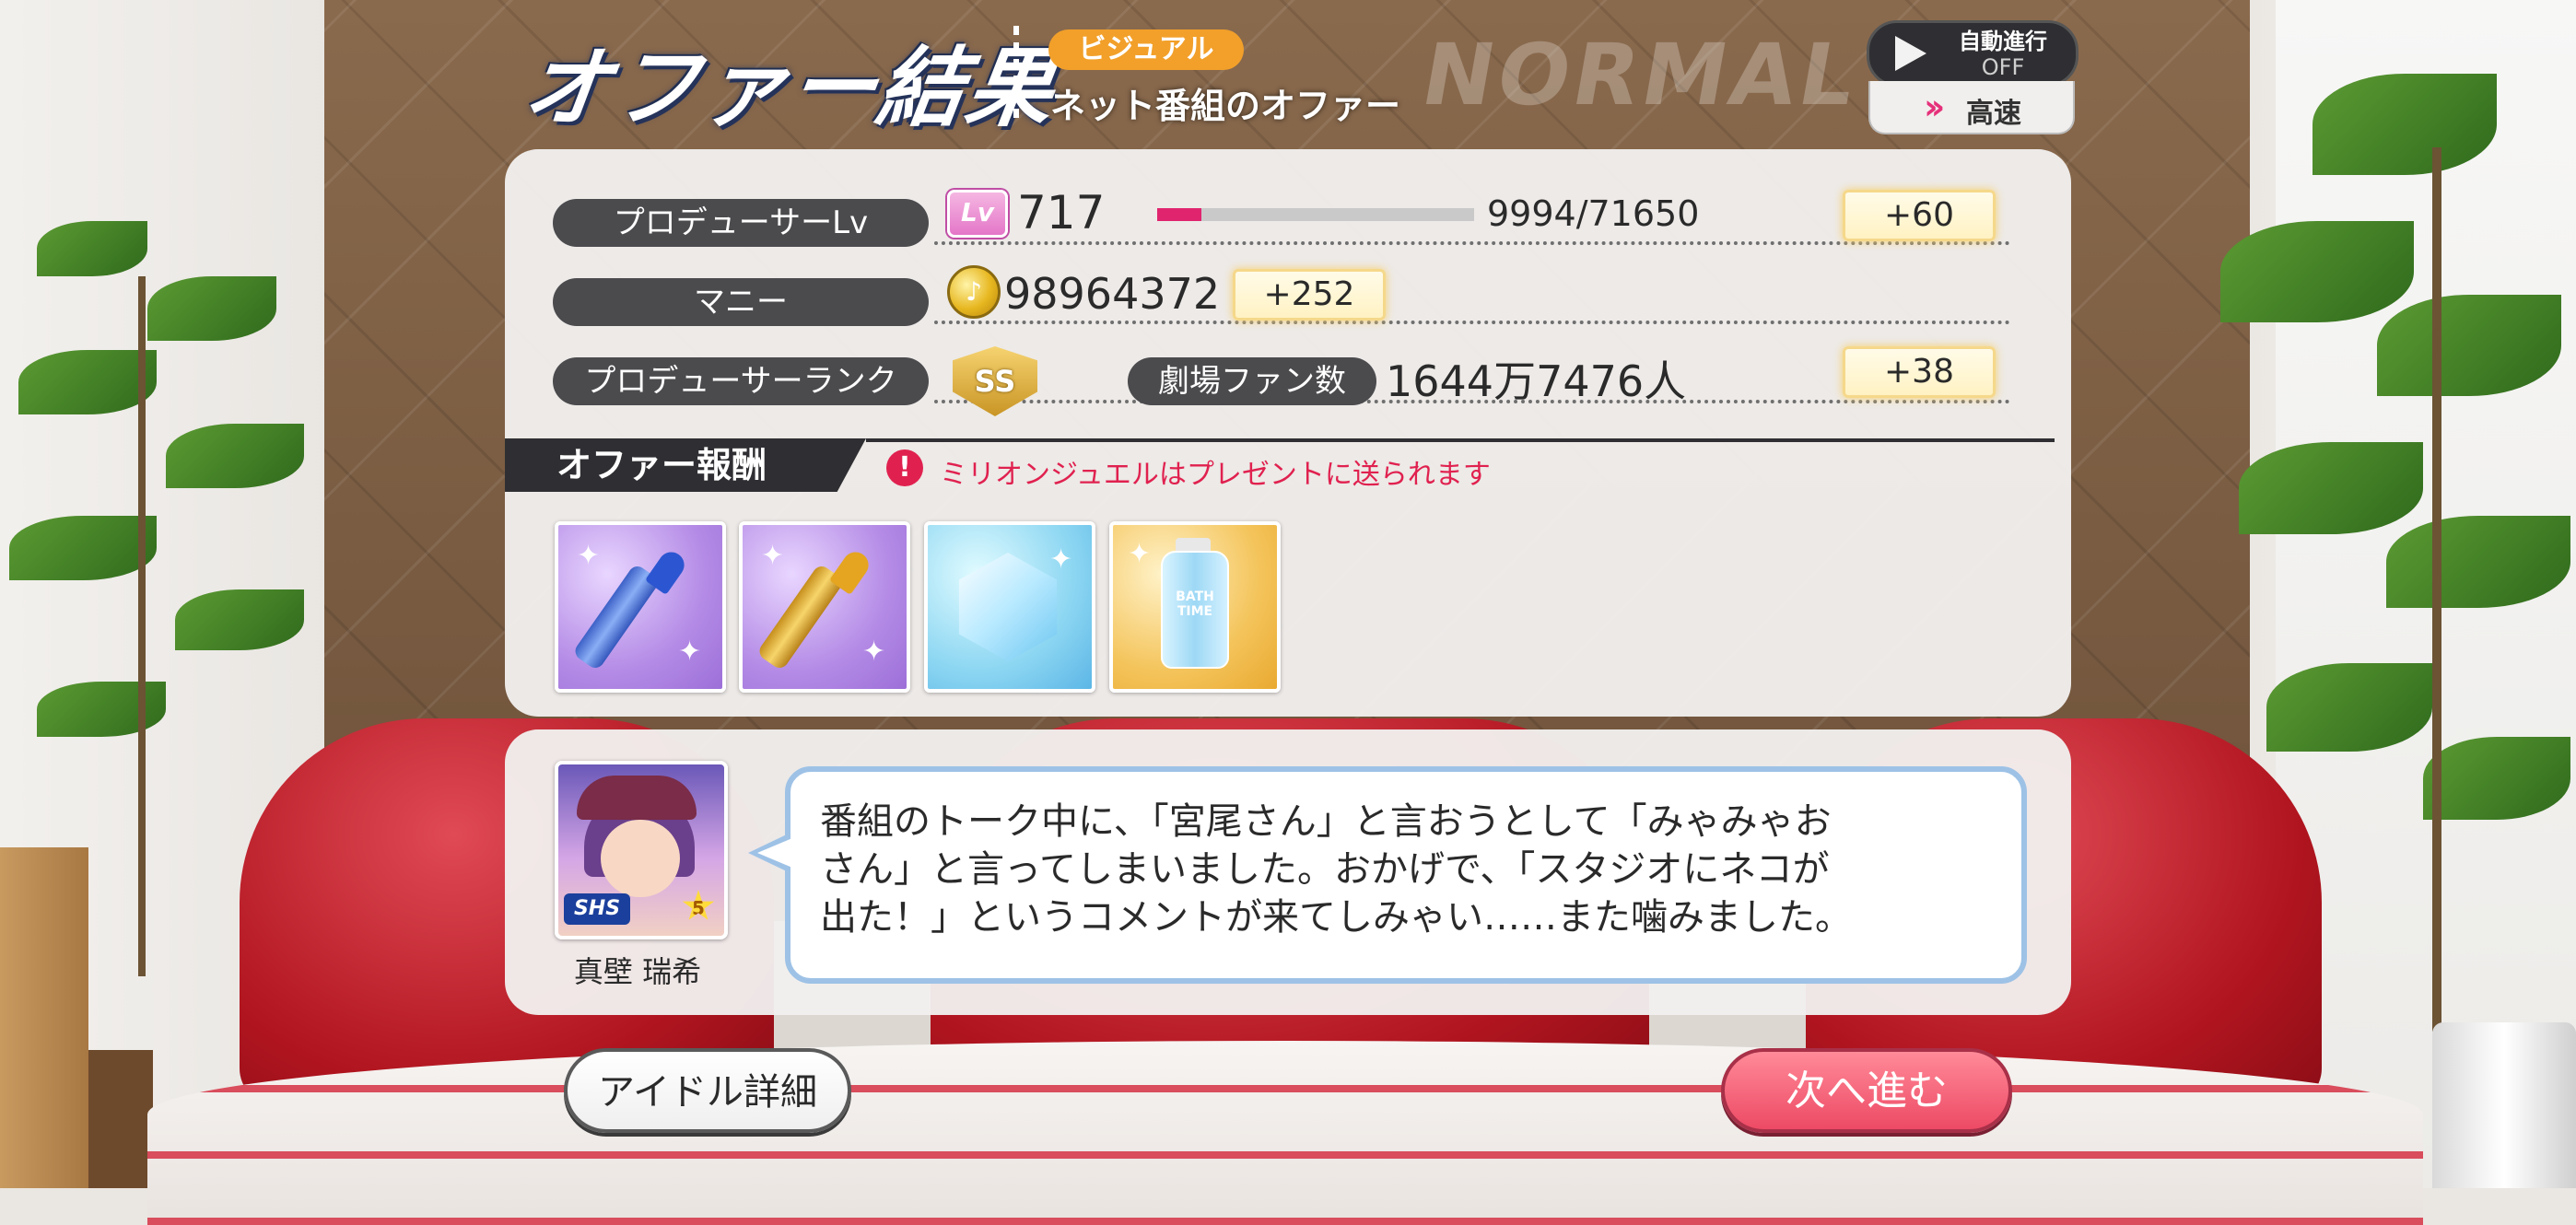  Describe the element at coordinates (1179, 214) in the screenshot. I see `exp-progress-fill` at that location.